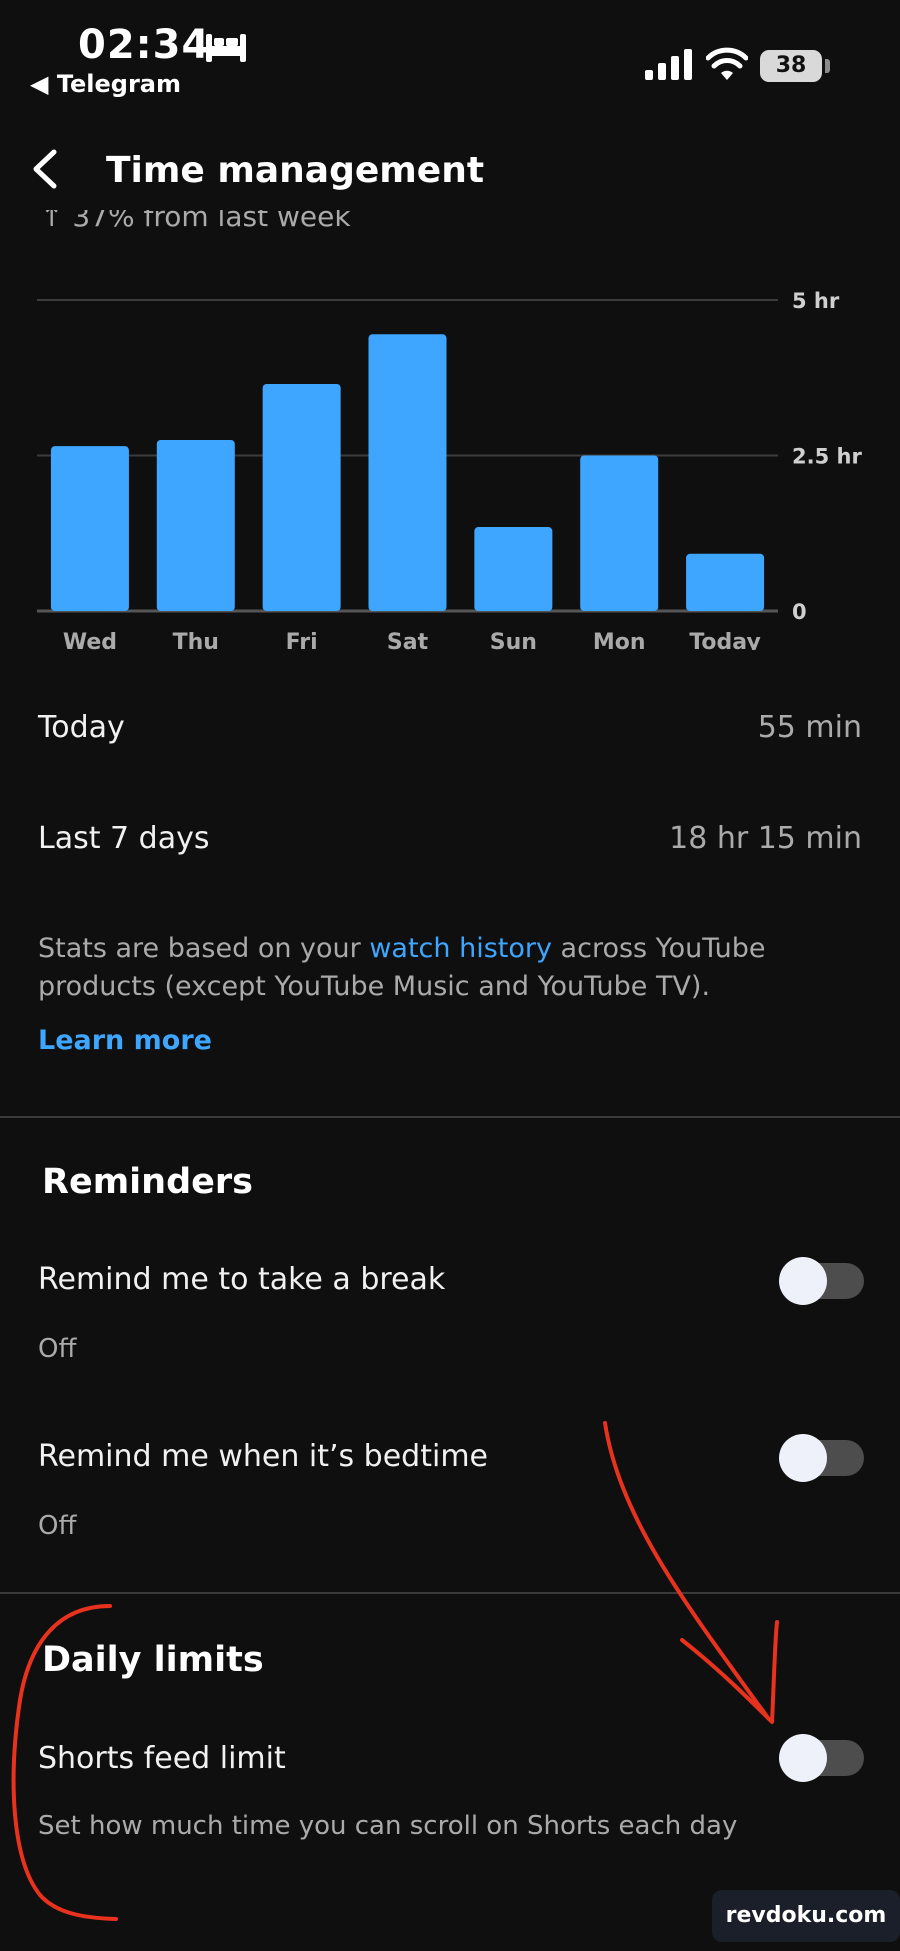 This screenshot has height=1951, width=900. What do you see at coordinates (204, 948) in the screenshot?
I see `info-text-start: Stats are based on your` at bounding box center [204, 948].